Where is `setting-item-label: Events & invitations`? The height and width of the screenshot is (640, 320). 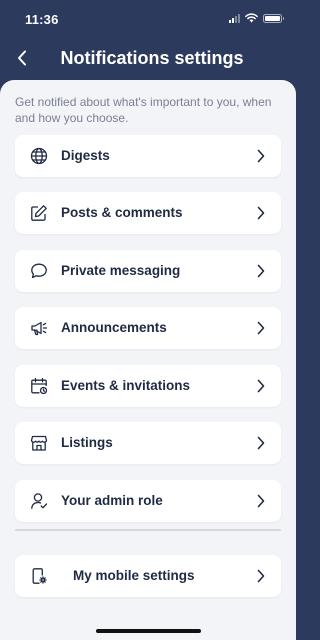 setting-item-label: Events & invitations is located at coordinates (126, 385).